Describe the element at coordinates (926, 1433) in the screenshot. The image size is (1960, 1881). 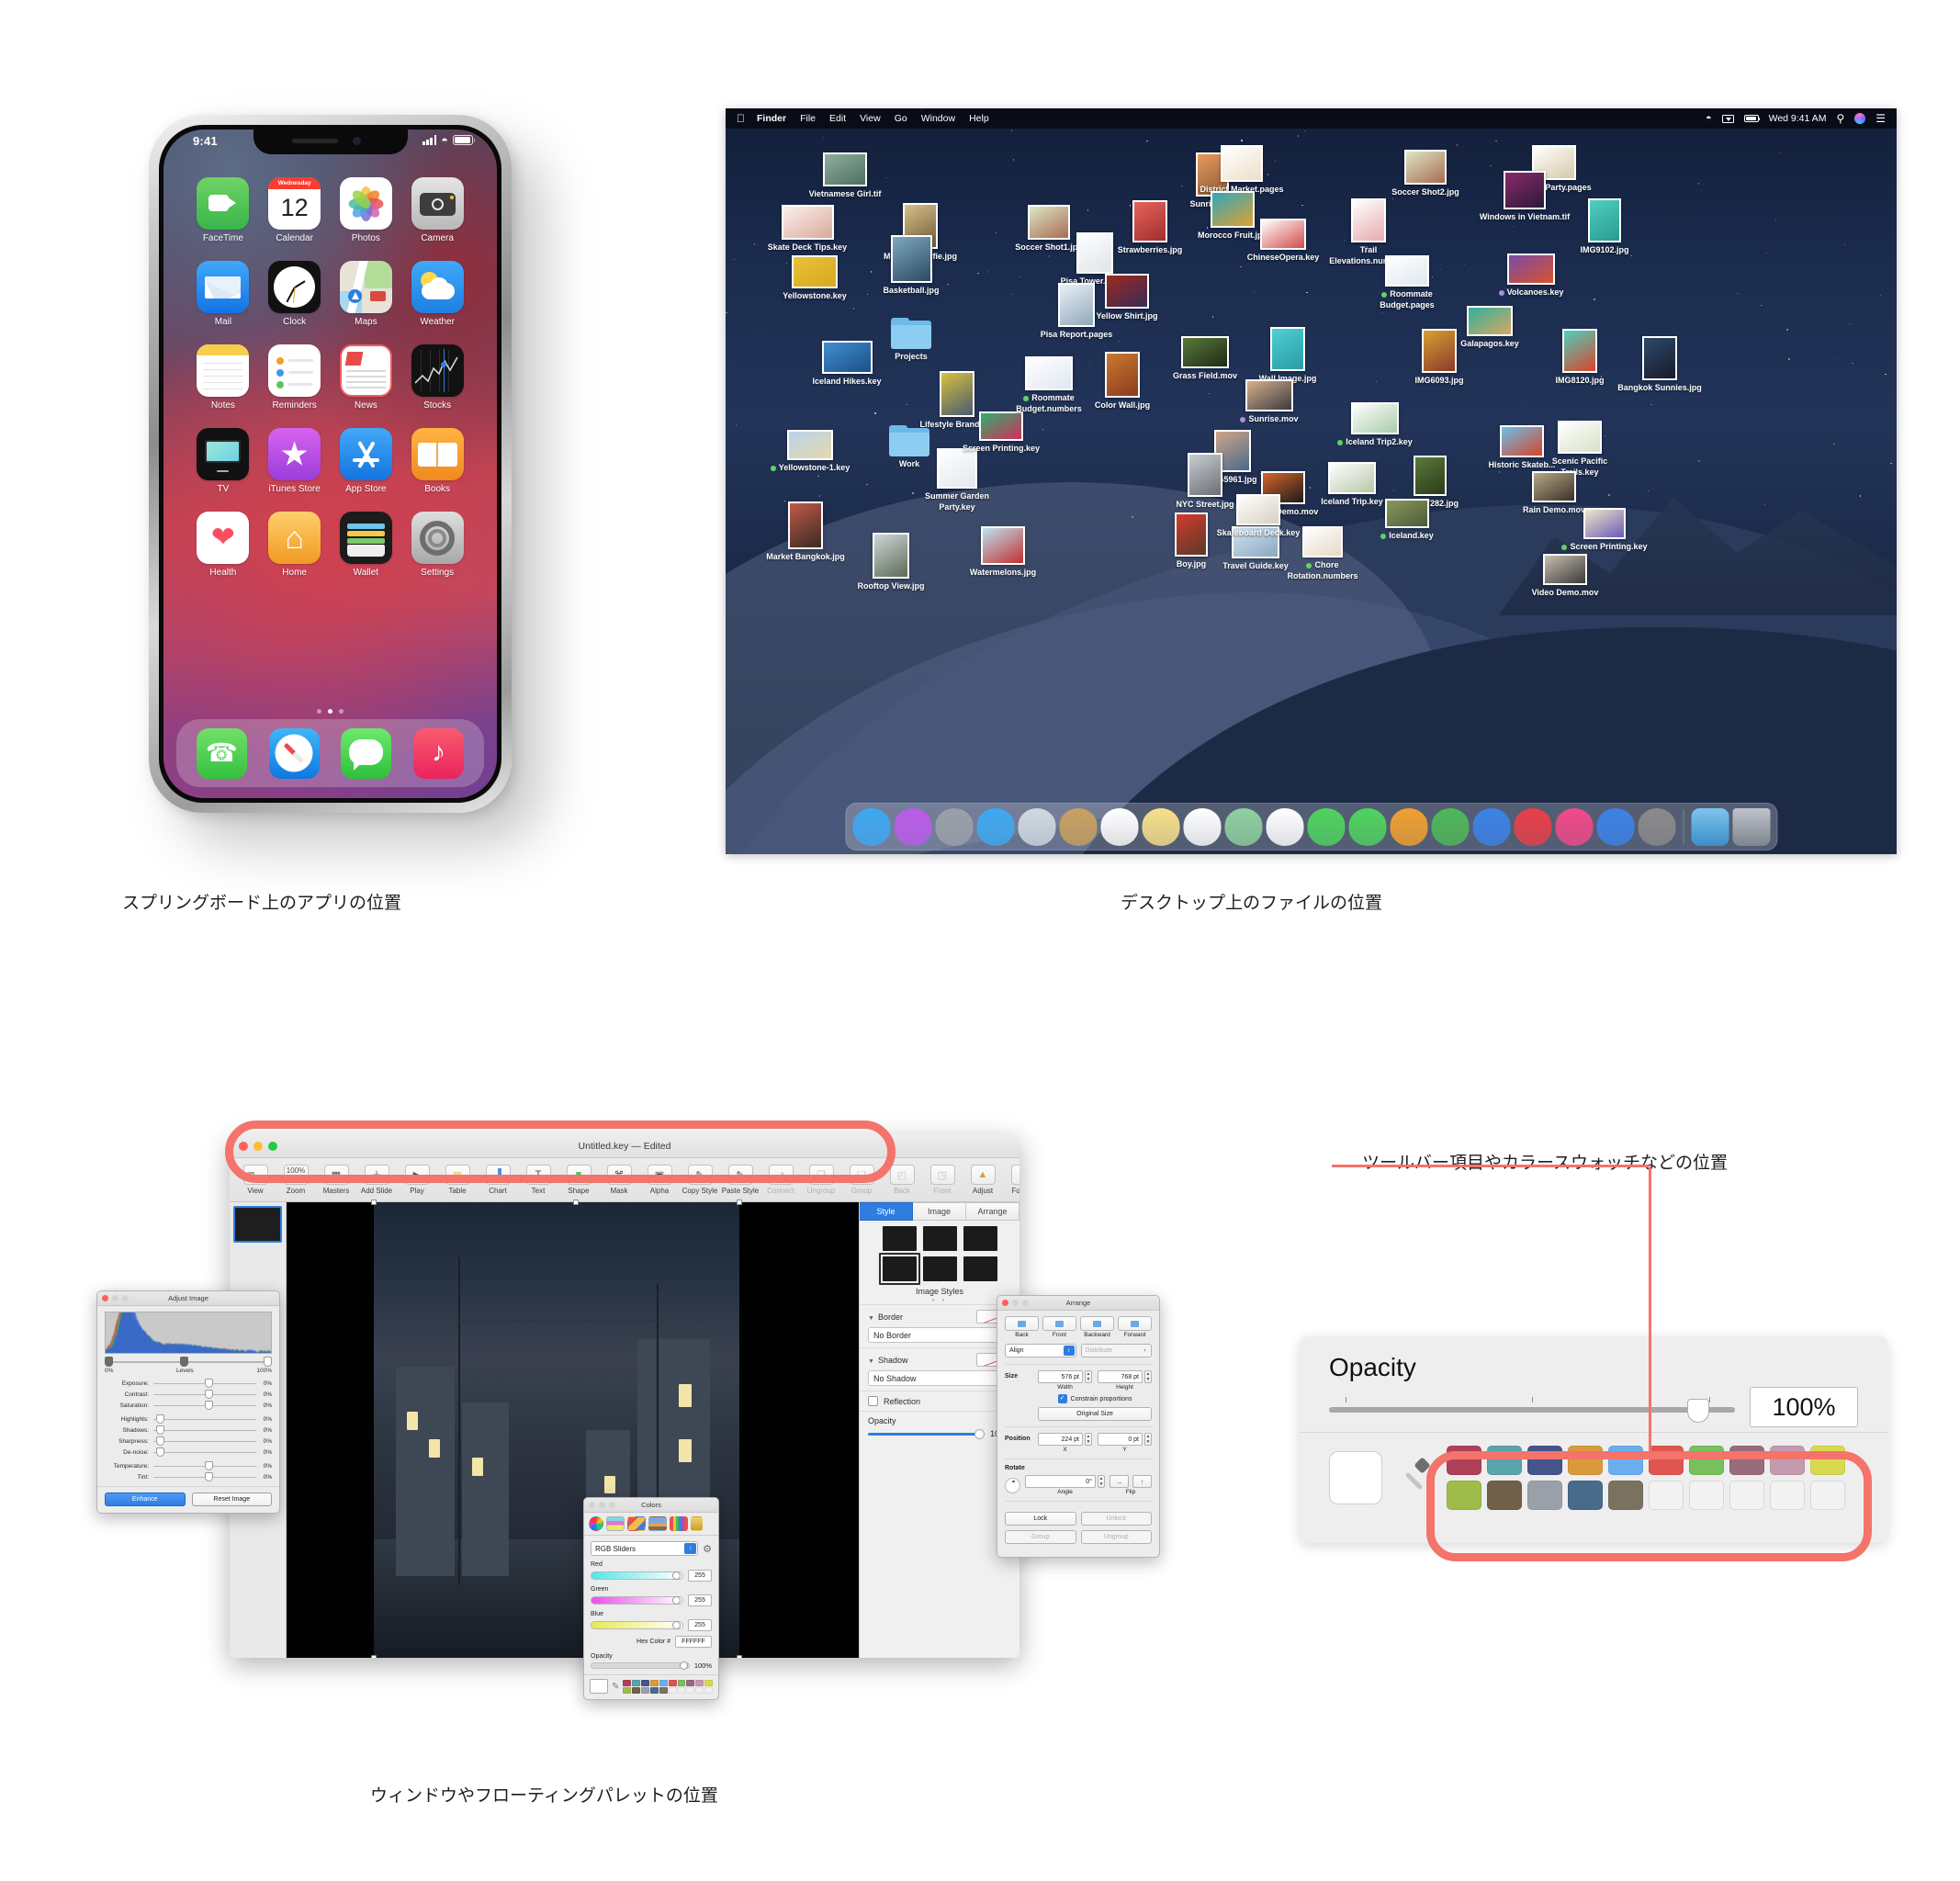
I see `opacity-slider` at that location.